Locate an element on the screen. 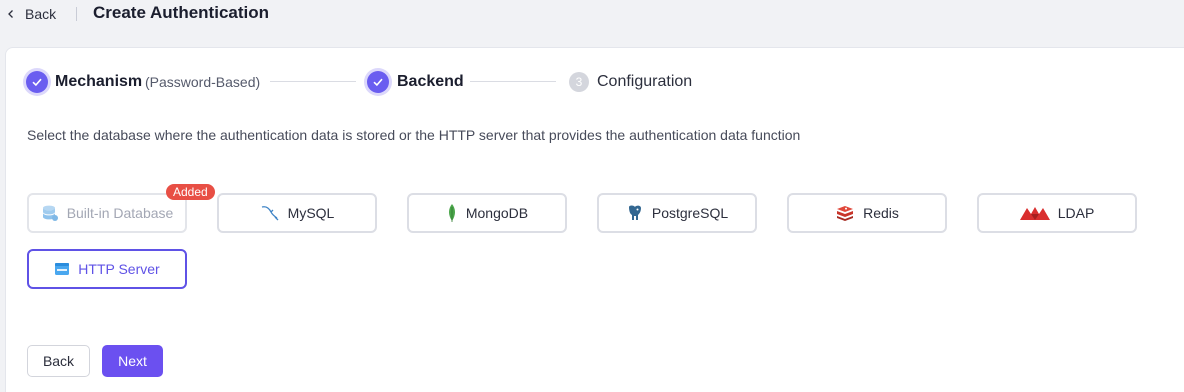 This screenshot has height=392, width=1184. header-back-label: Back is located at coordinates (41, 14).